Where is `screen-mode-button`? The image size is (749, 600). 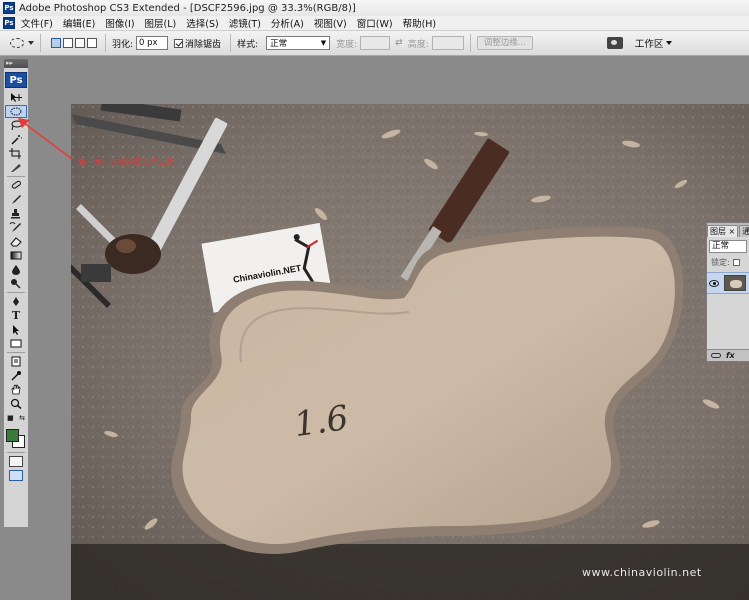
screen-mode-button is located at coordinates (16, 475).